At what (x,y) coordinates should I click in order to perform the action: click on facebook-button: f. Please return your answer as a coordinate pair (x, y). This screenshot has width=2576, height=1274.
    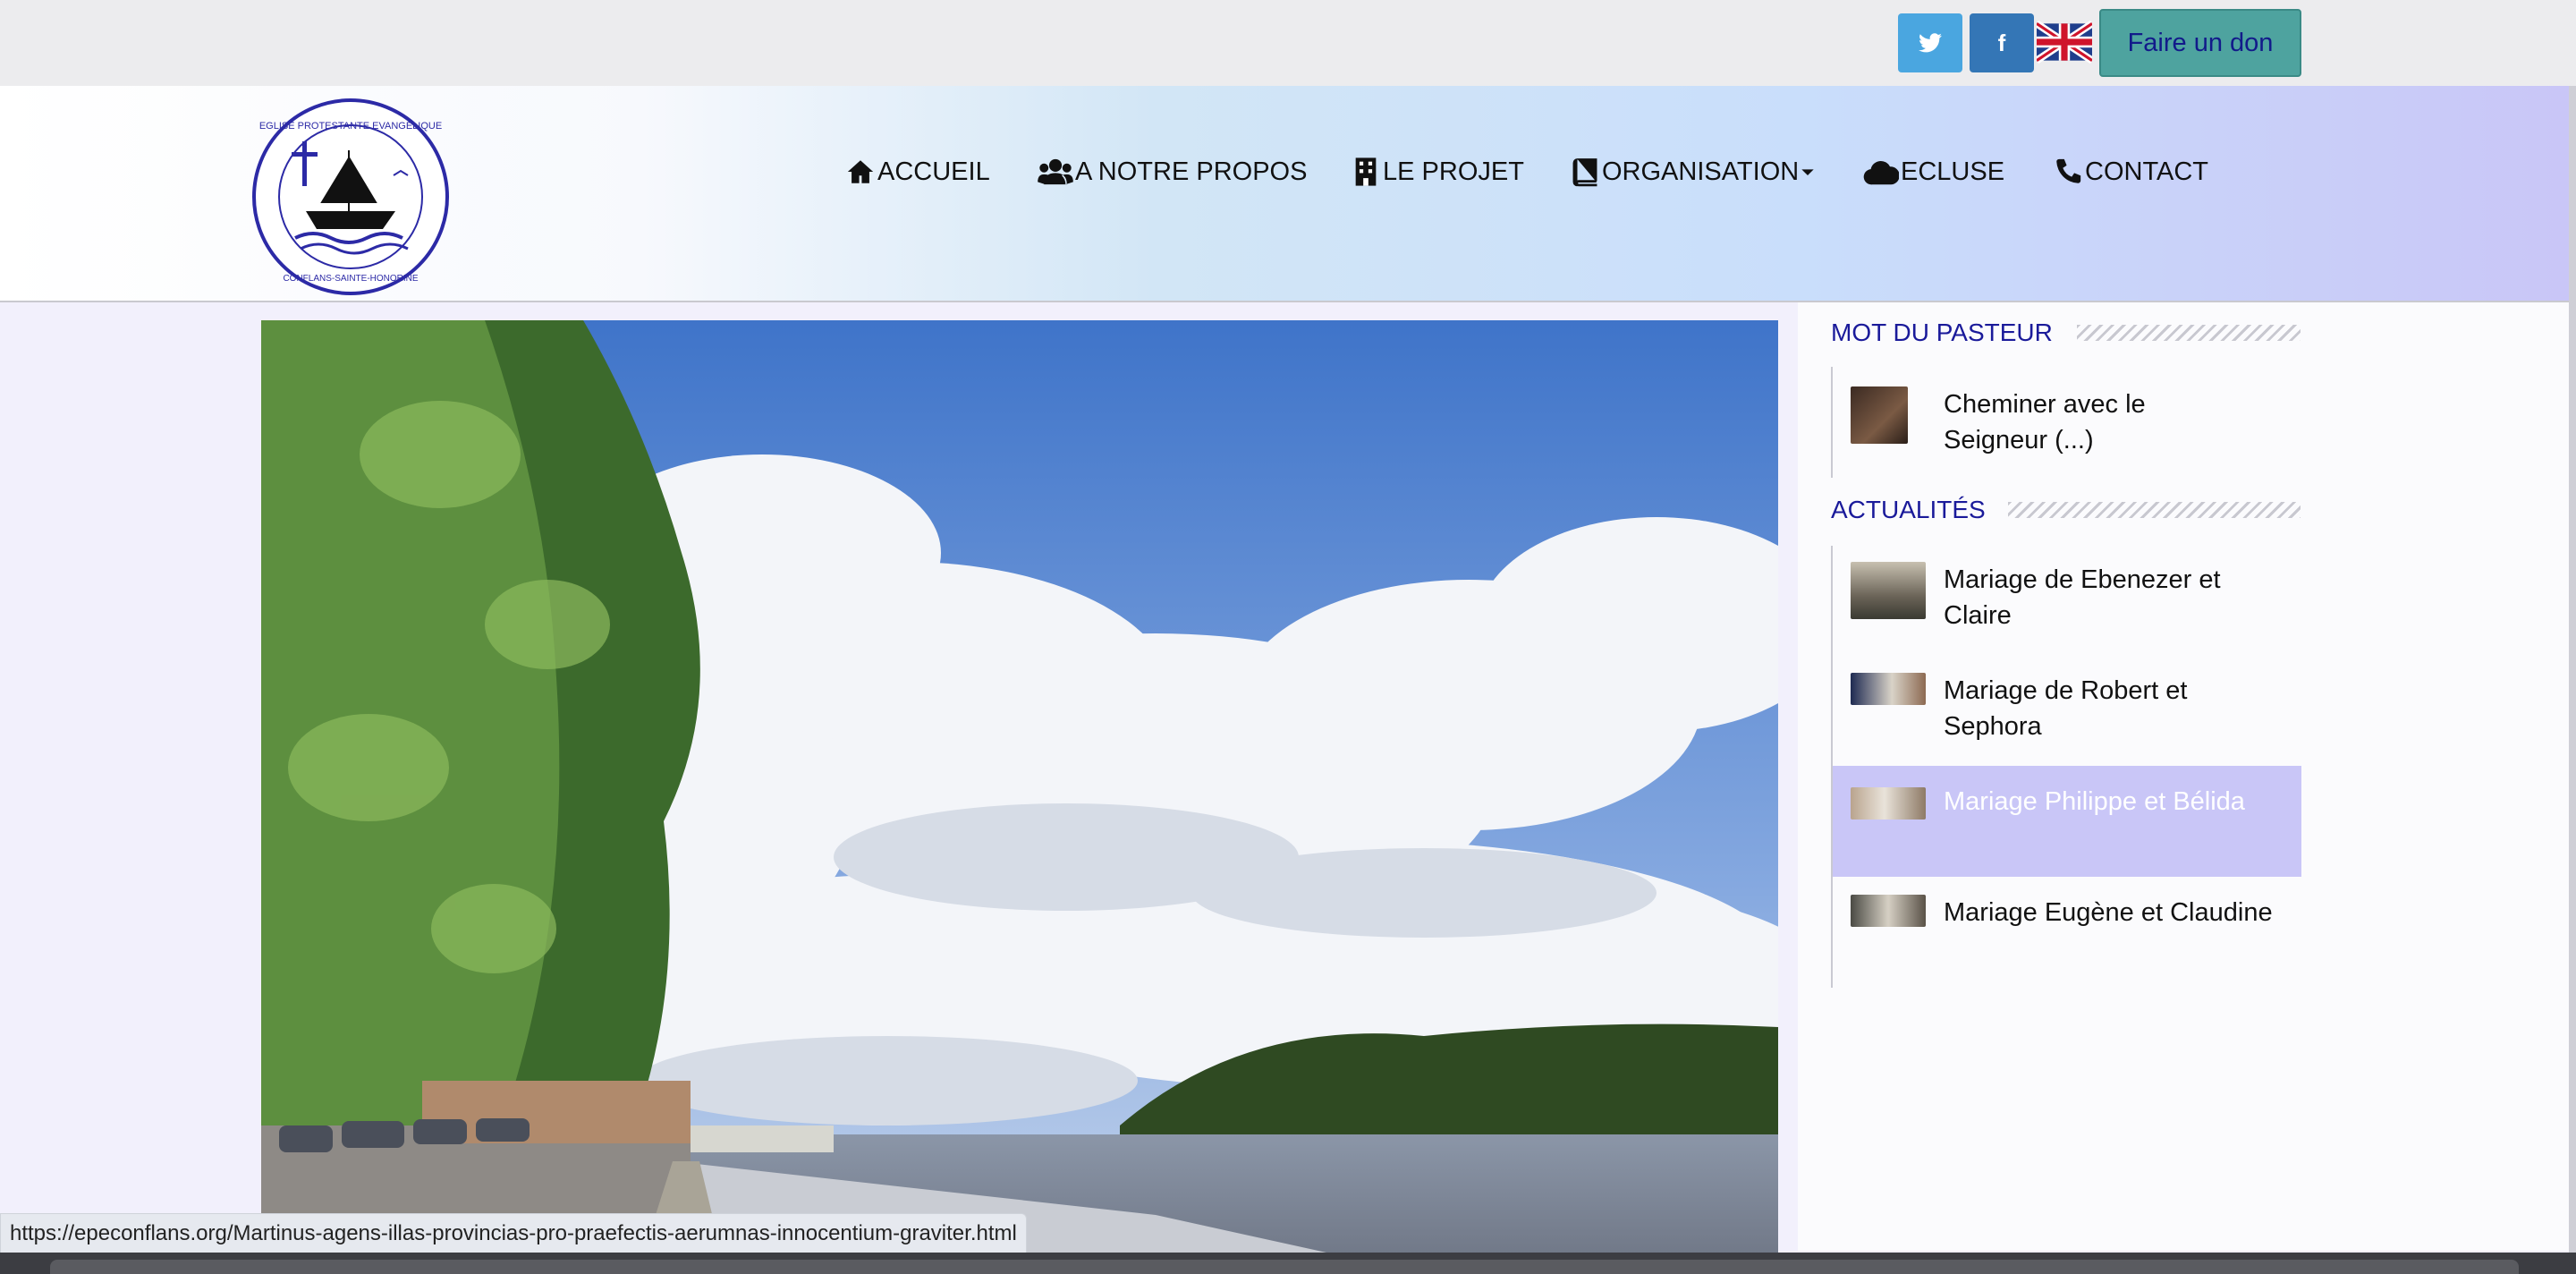
    Looking at the image, I should click on (2002, 42).